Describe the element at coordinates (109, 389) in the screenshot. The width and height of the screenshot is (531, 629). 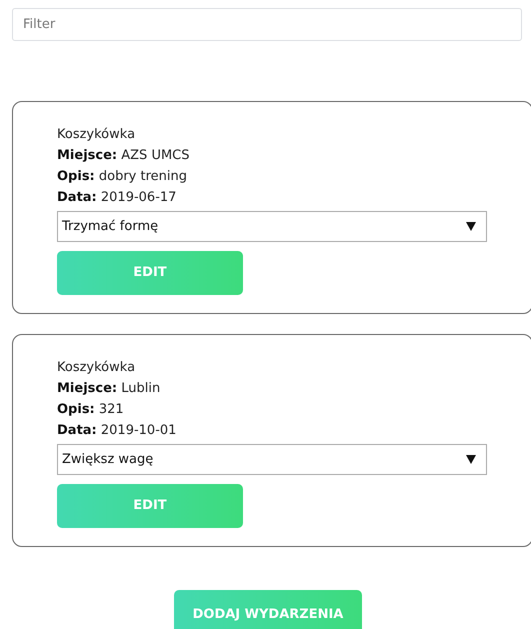
I see `event-place: Miejsce: Lublin` at that location.